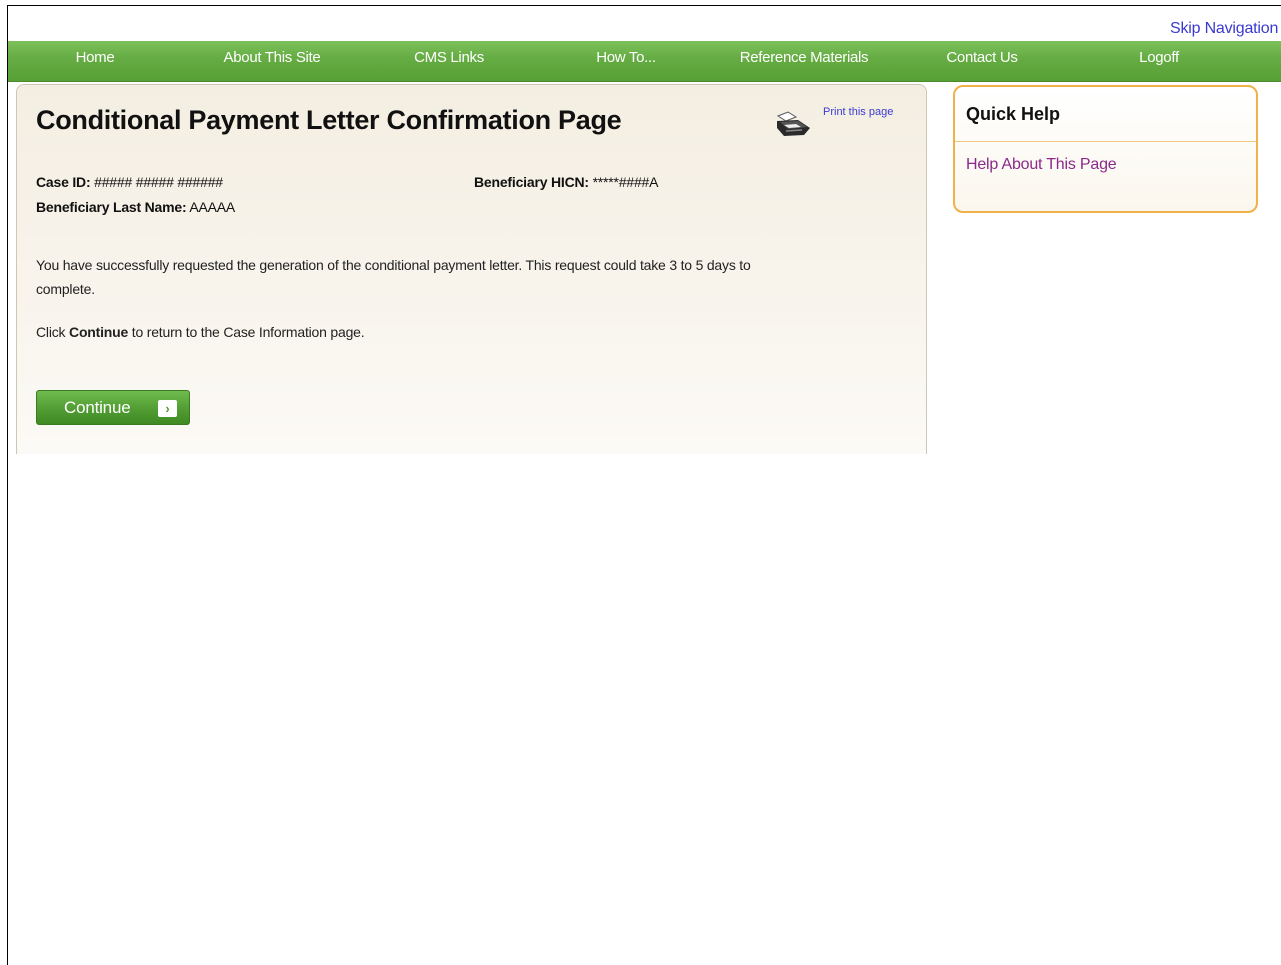 This screenshot has width=1281, height=965. Describe the element at coordinates (53, 332) in the screenshot. I see `instruction-prefix: Click` at that location.